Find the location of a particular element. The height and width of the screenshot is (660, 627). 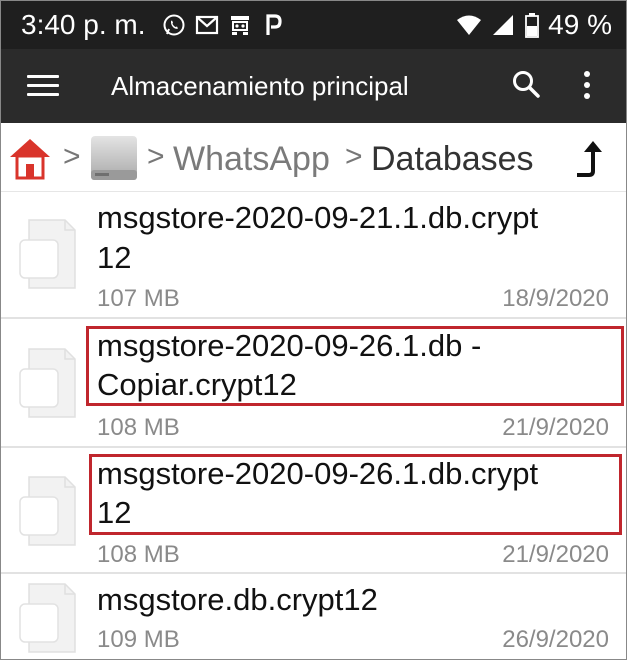

status-bar: 3:40 p. m. 49 % is located at coordinates (313, 25).